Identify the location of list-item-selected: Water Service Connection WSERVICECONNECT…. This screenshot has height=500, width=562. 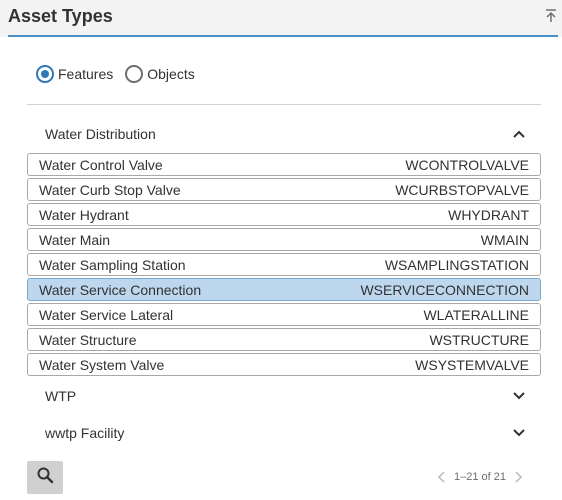
(284, 289).